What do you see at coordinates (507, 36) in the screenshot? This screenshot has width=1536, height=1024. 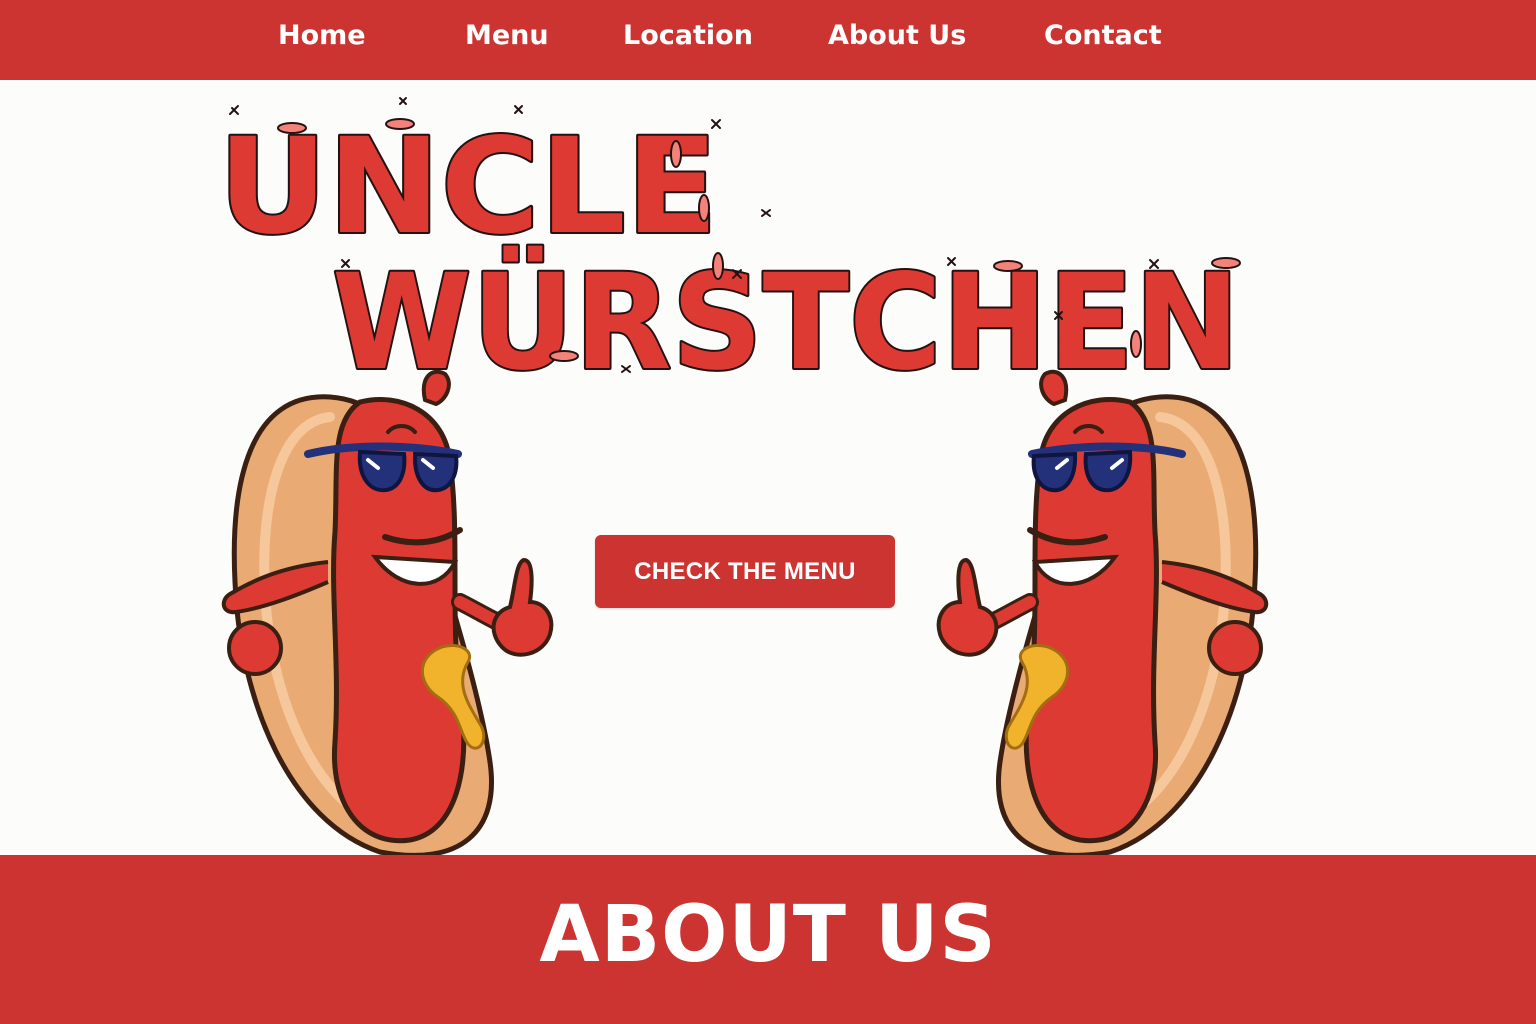 I see `nav-link-menu: Menu` at bounding box center [507, 36].